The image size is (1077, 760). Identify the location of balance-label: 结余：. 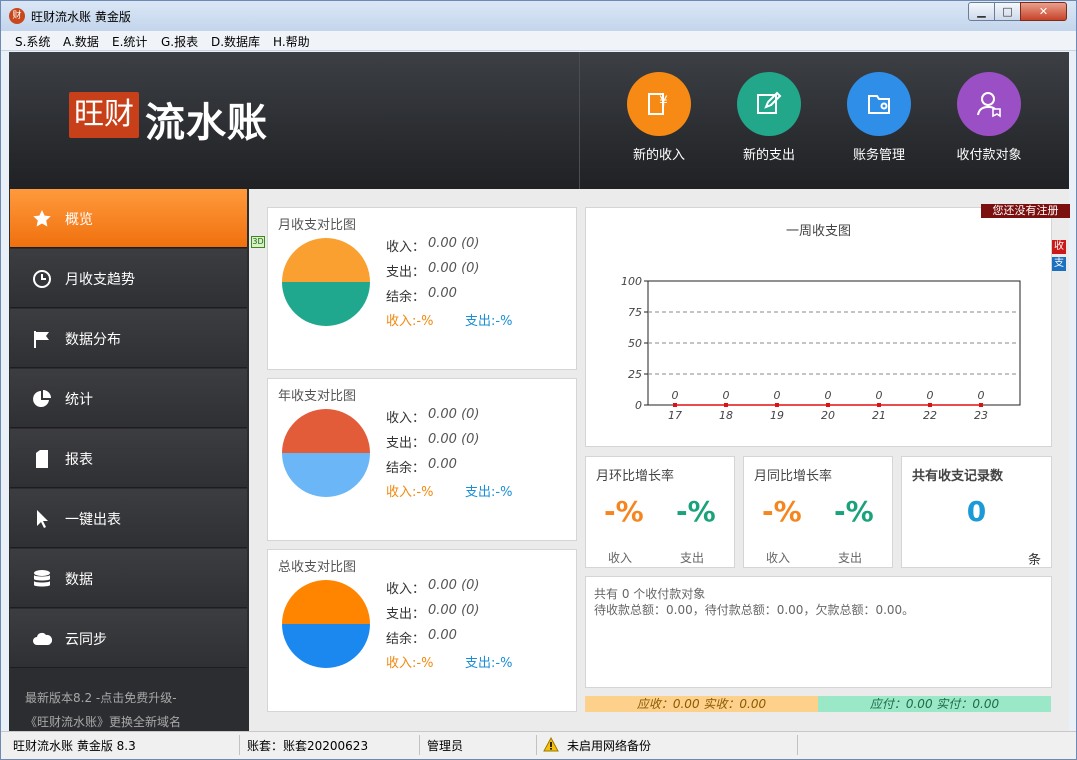
(406, 468).